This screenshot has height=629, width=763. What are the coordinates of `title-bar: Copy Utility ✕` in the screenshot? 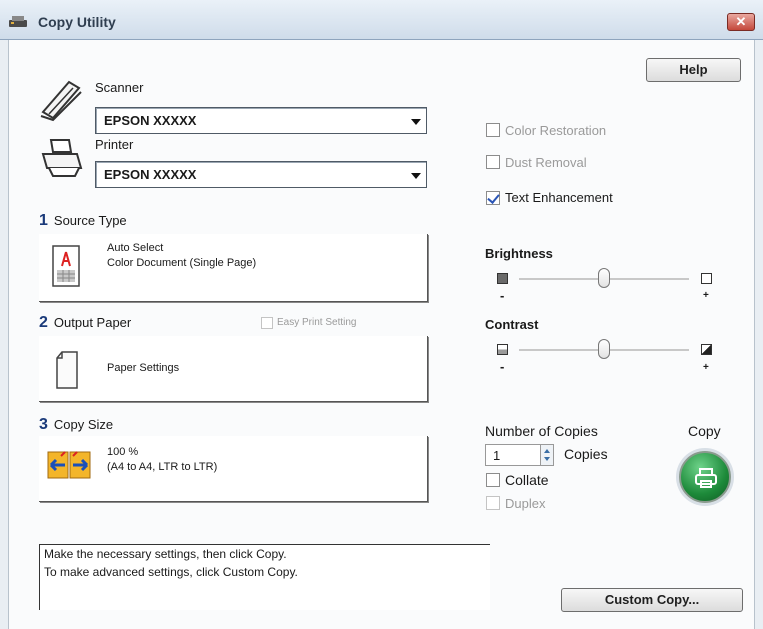 It's located at (381, 20).